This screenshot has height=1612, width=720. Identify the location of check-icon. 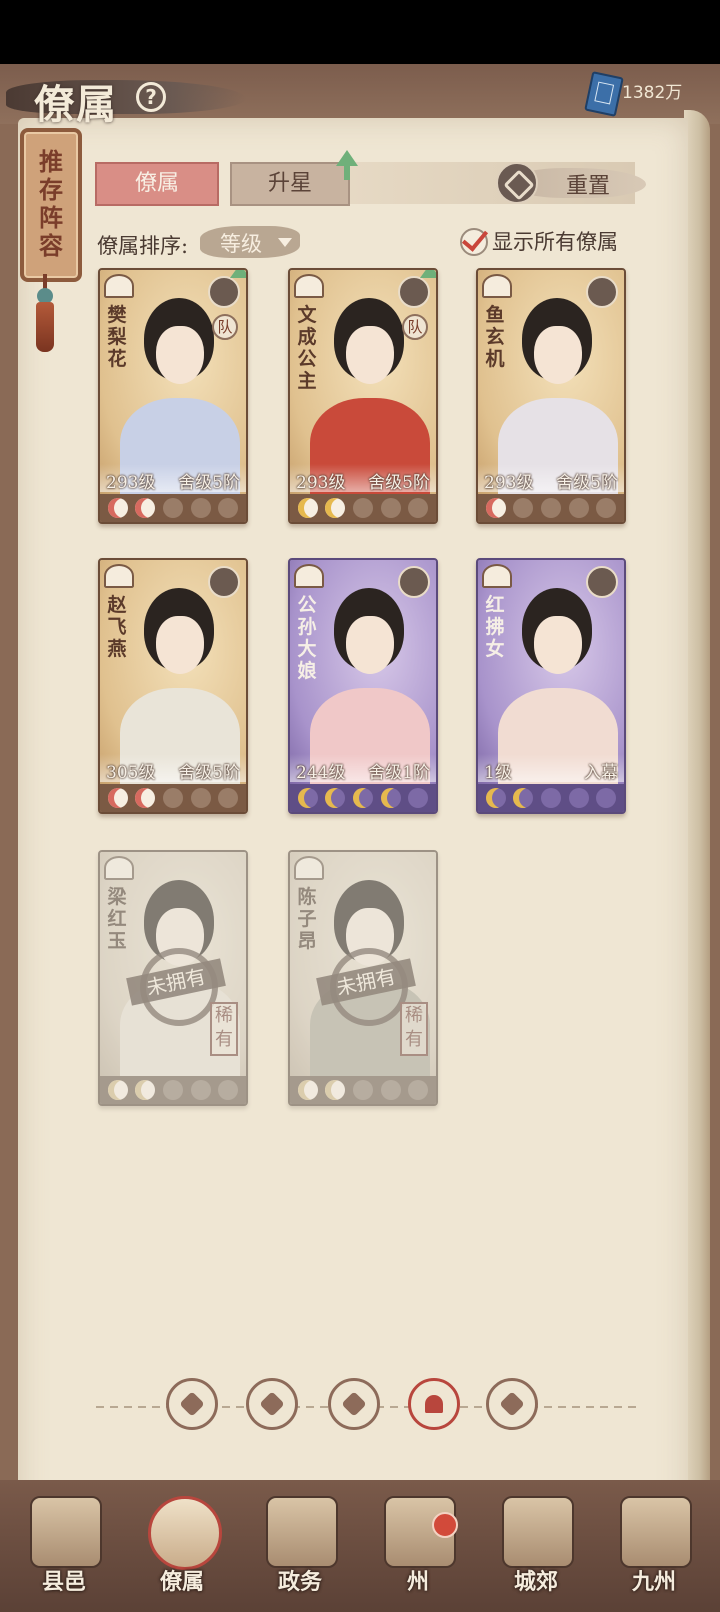
(475, 238).